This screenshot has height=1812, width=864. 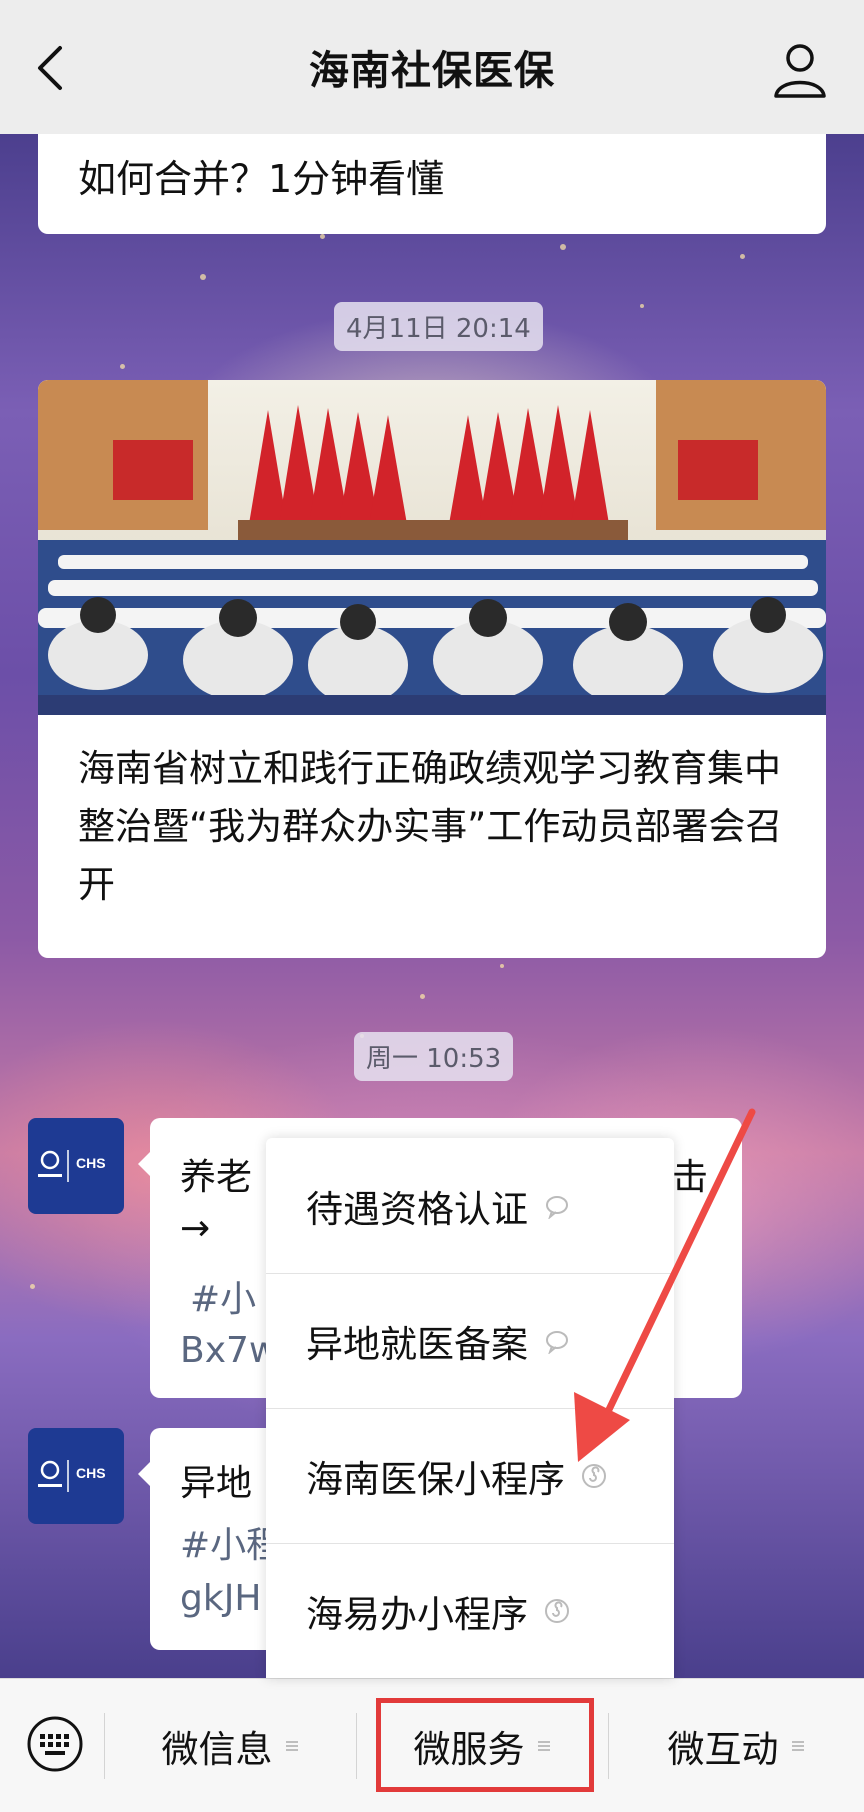 I want to click on back-arrow-icon, so click(x=52, y=68).